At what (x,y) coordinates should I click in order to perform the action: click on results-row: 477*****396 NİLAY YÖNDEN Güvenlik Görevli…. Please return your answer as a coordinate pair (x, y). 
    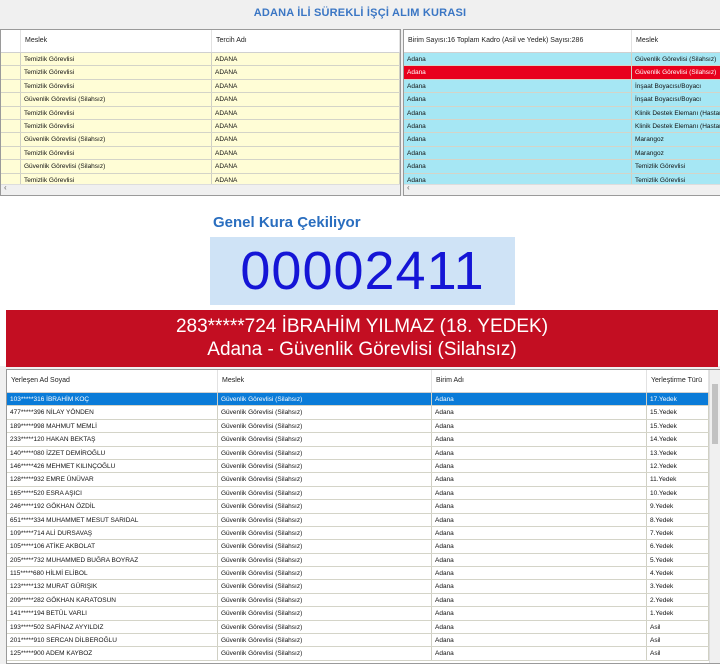
    Looking at the image, I should click on (363, 413).